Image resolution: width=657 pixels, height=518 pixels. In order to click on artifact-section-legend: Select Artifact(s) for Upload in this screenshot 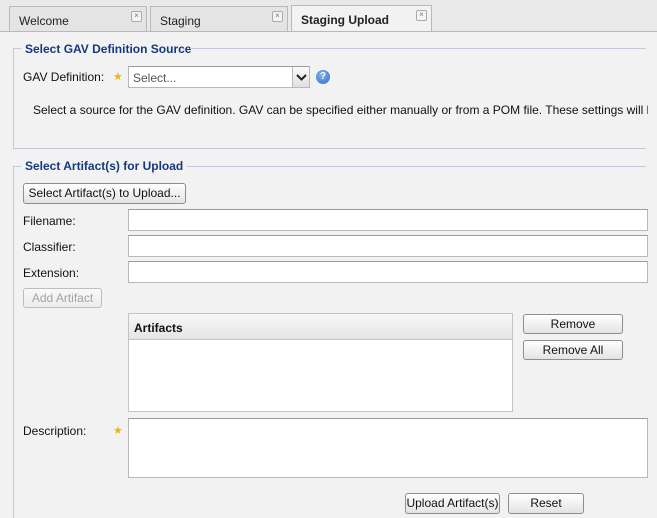, I will do `click(104, 166)`.